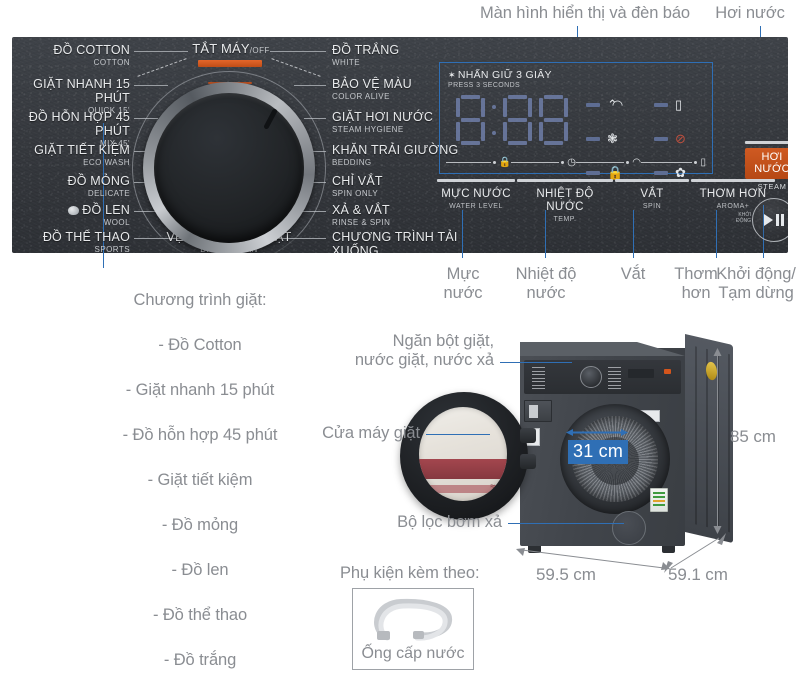 The height and width of the screenshot is (680, 800). What do you see at coordinates (673, 162) in the screenshot?
I see `strip-phone: ▯` at bounding box center [673, 162].